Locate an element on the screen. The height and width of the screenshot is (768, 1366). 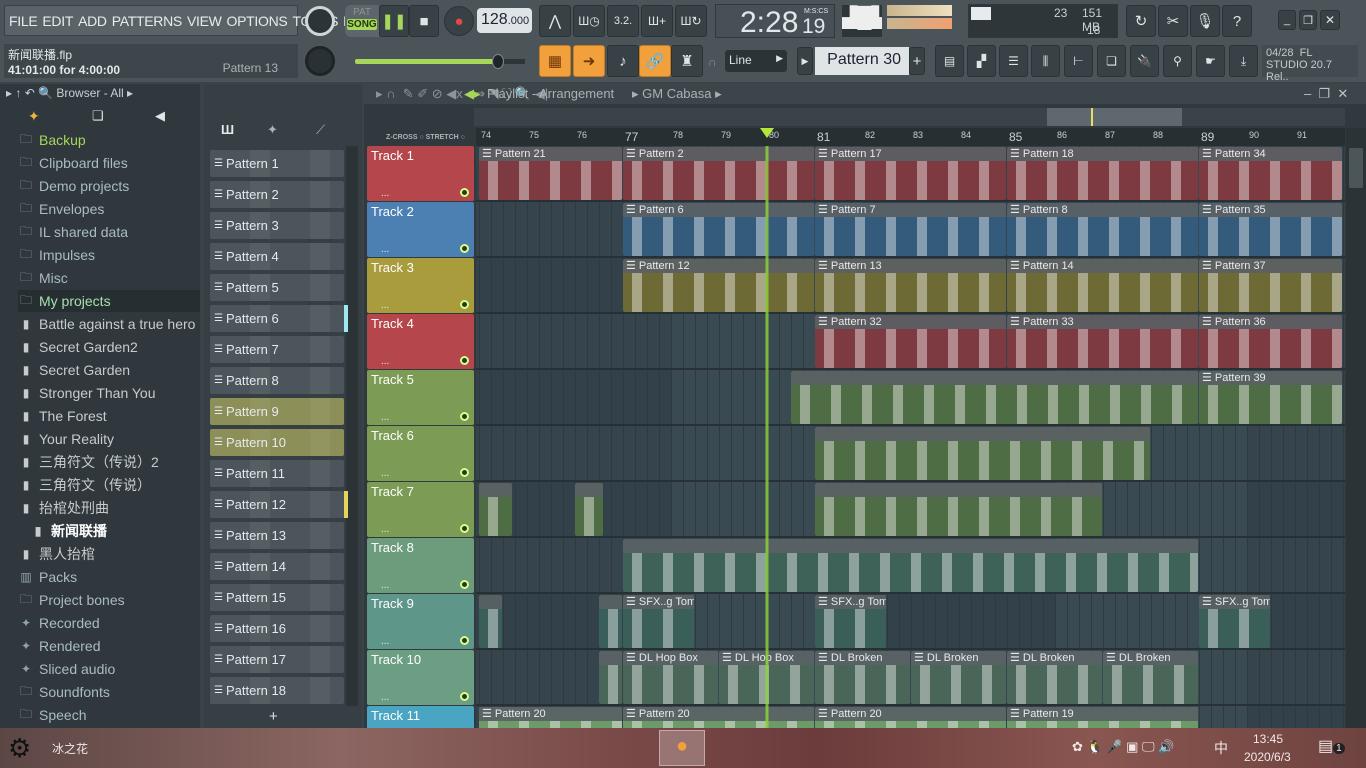
browser-item: 🗀 Envelopes is located at coordinates (109, 209).